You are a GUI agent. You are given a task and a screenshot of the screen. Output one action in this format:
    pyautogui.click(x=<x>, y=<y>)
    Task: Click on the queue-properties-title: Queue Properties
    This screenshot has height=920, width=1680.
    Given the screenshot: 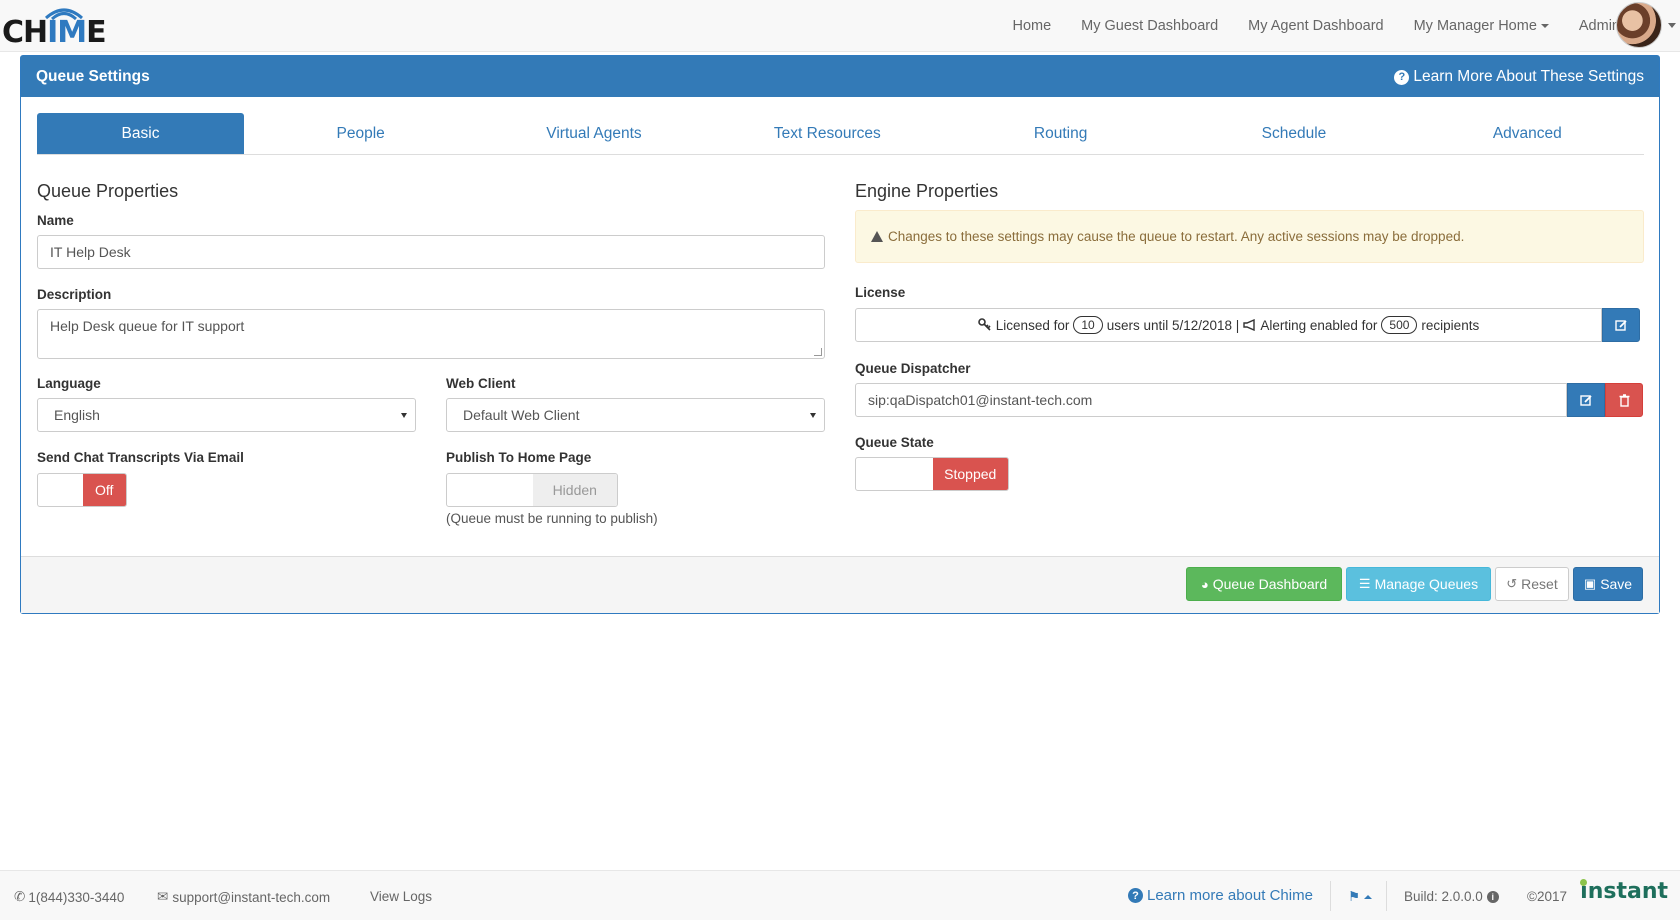 What is the action you would take?
    pyautogui.click(x=108, y=191)
    